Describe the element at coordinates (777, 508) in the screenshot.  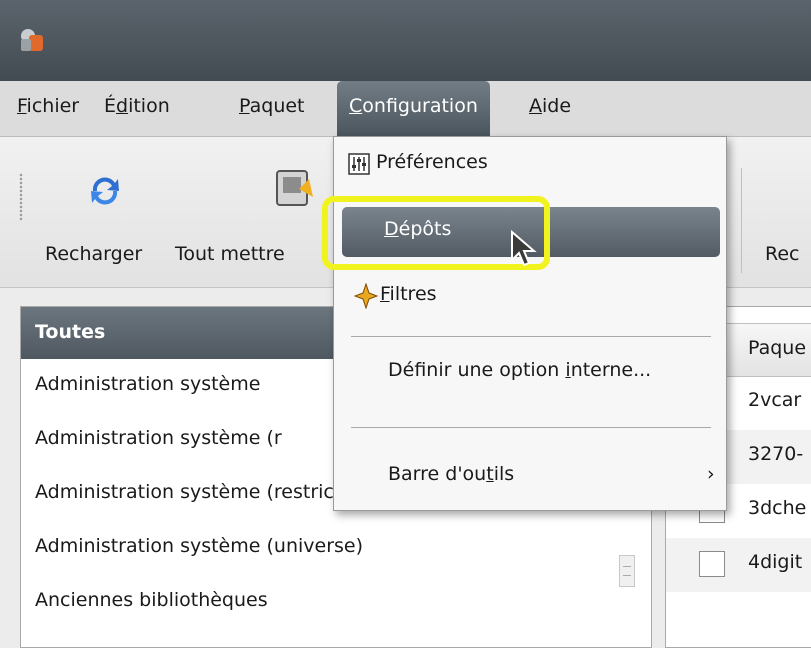
I see `package-name: 3dche` at that location.